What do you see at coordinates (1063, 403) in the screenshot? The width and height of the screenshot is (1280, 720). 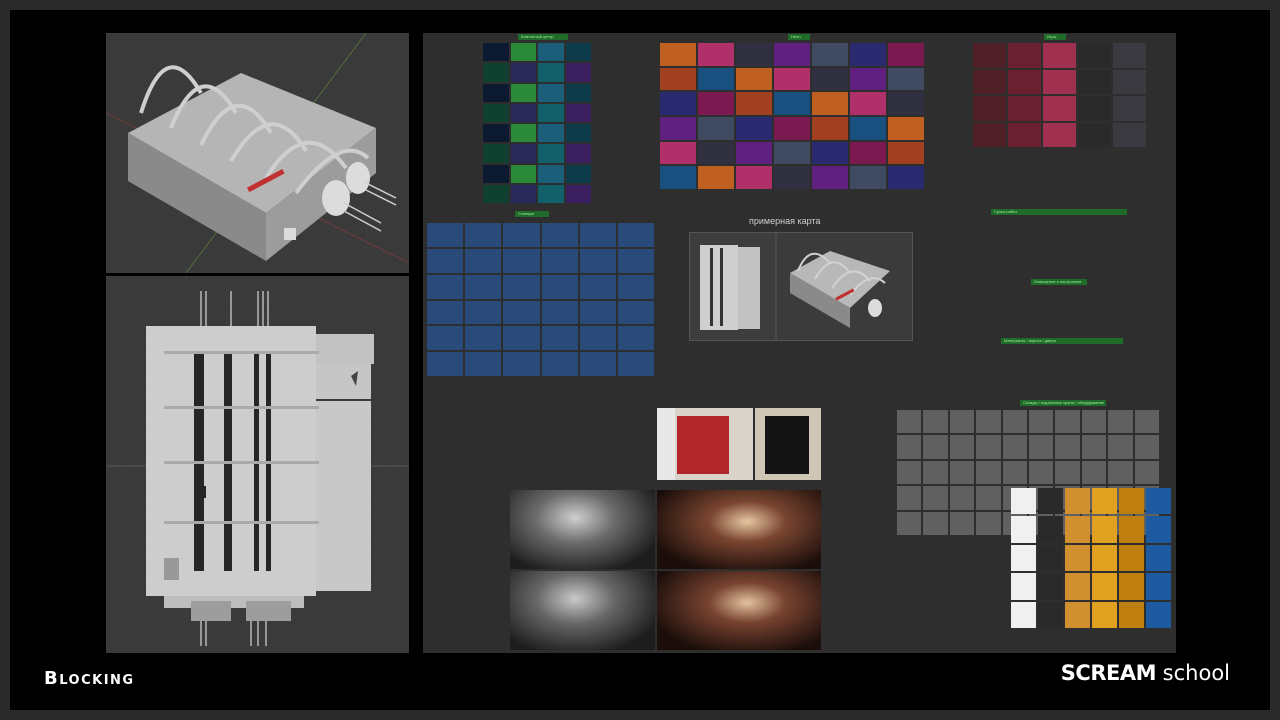 I see `tag-label: Склады / подъёмные краны / оборудование` at bounding box center [1063, 403].